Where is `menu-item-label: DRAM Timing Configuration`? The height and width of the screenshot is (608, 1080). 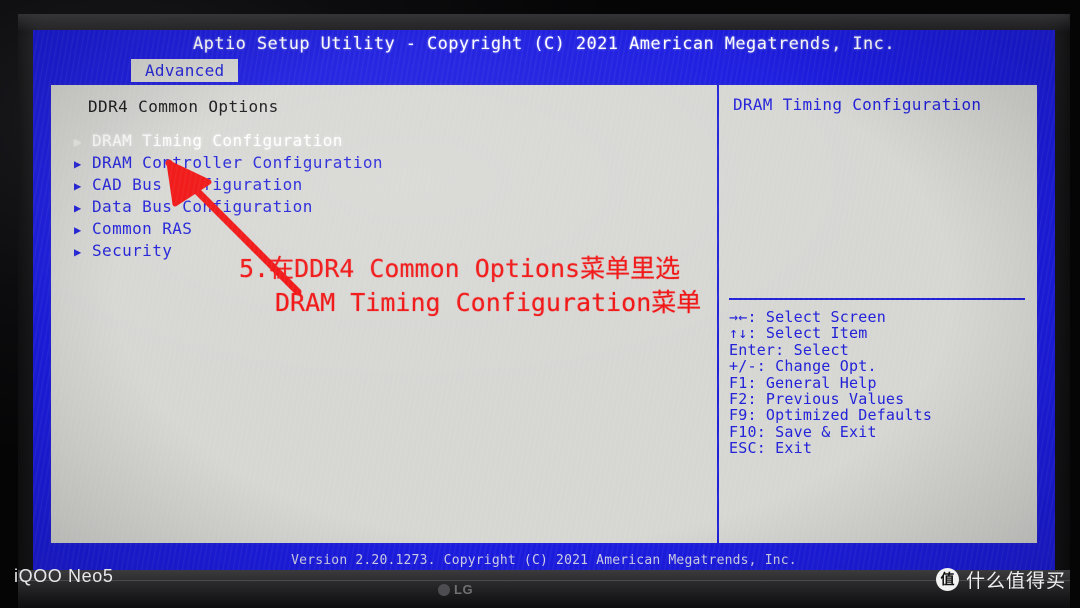 menu-item-label: DRAM Timing Configuration is located at coordinates (217, 140).